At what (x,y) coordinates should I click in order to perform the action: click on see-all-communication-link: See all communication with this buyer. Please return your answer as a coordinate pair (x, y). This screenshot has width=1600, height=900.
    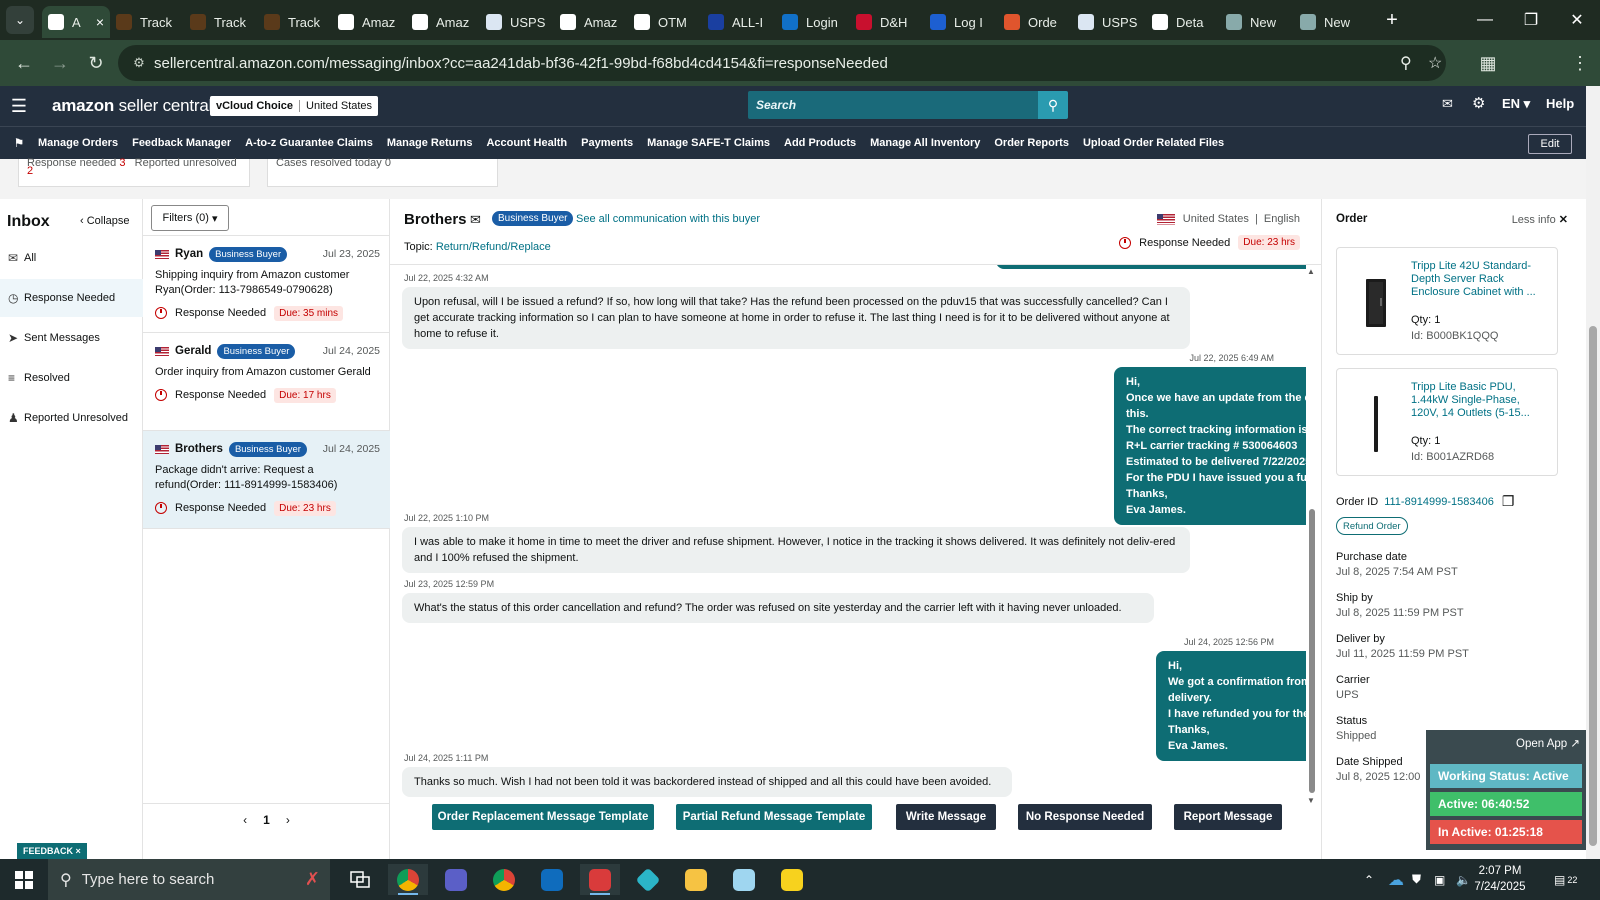
    Looking at the image, I should click on (668, 219).